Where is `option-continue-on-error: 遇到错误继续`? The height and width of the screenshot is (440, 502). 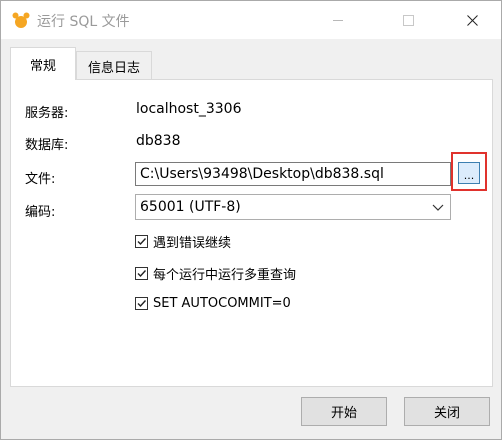
option-continue-on-error: 遇到错误继续 is located at coordinates (183, 241).